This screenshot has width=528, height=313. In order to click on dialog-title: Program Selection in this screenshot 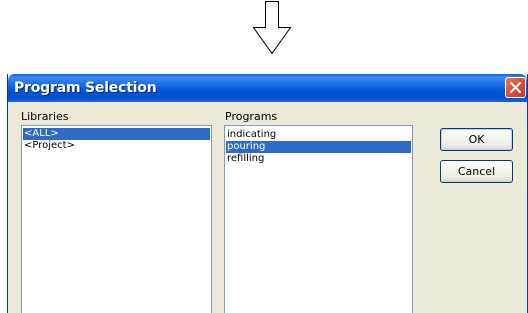, I will do `click(85, 88)`.